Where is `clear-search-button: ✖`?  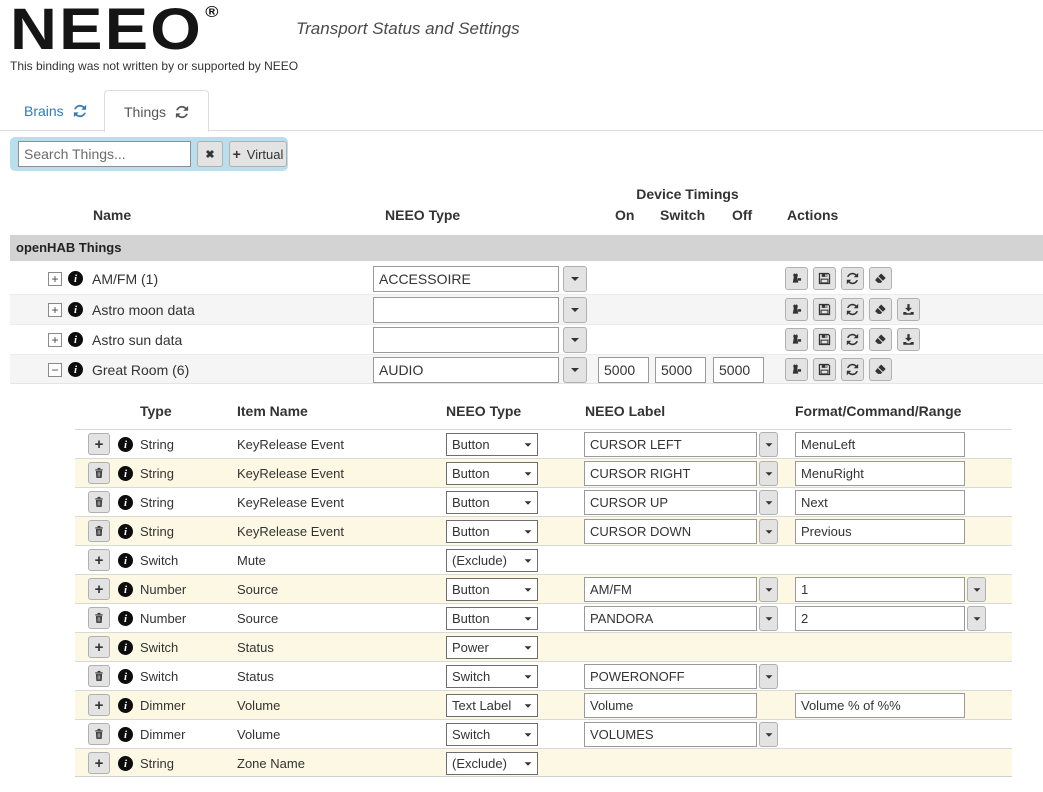
clear-search-button: ✖ is located at coordinates (210, 154).